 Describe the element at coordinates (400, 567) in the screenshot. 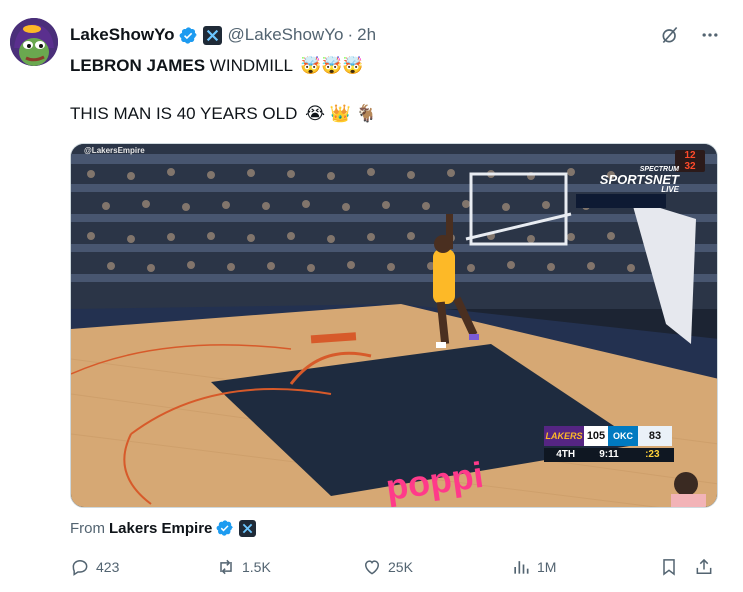

I see `like-count: 25K` at that location.